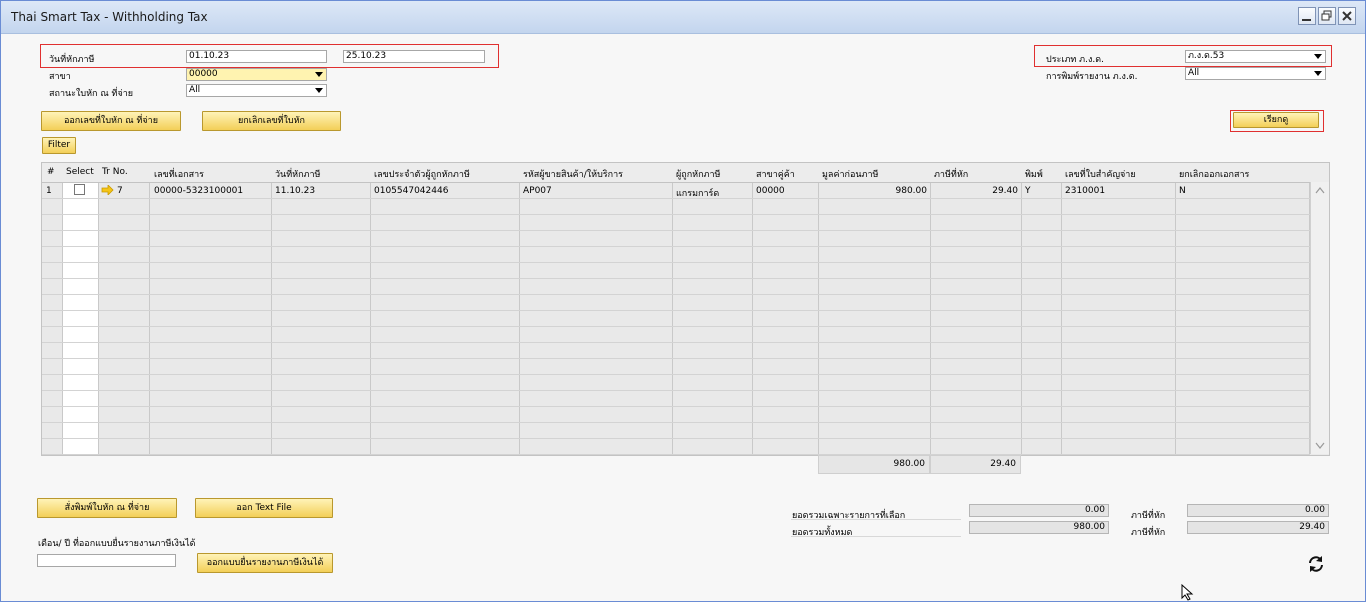 The width and height of the screenshot is (1366, 604). Describe the element at coordinates (59, 145) in the screenshot. I see `filter-button: Filter` at that location.